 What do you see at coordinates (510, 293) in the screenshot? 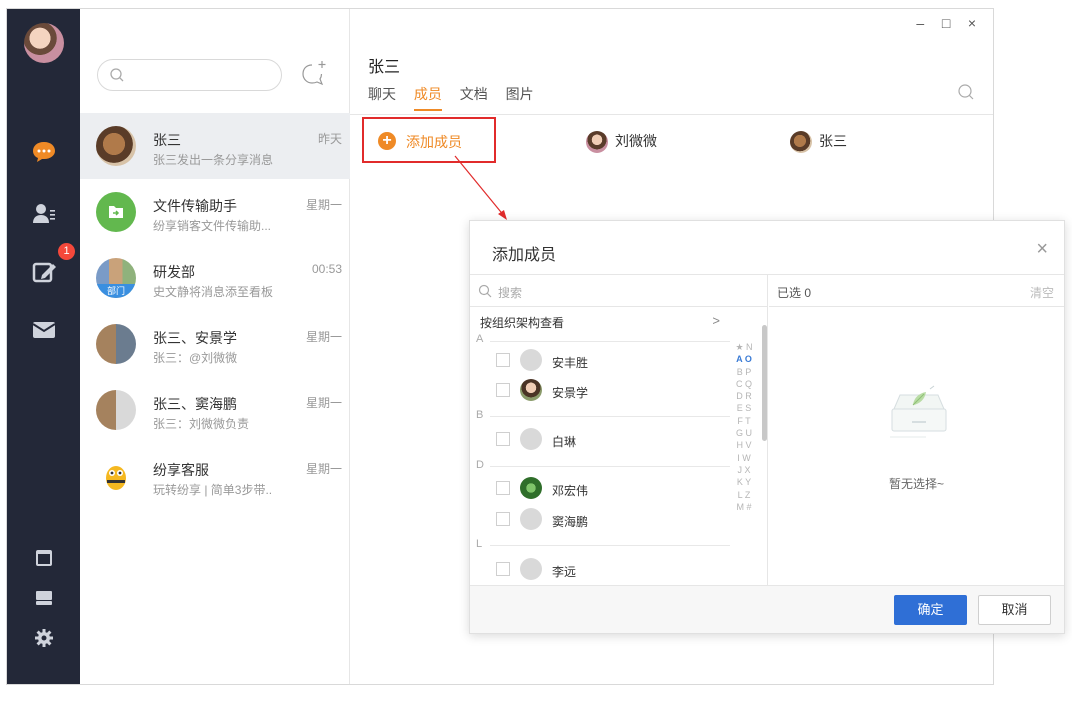
I see `search-placeholder: 搜索` at bounding box center [510, 293].